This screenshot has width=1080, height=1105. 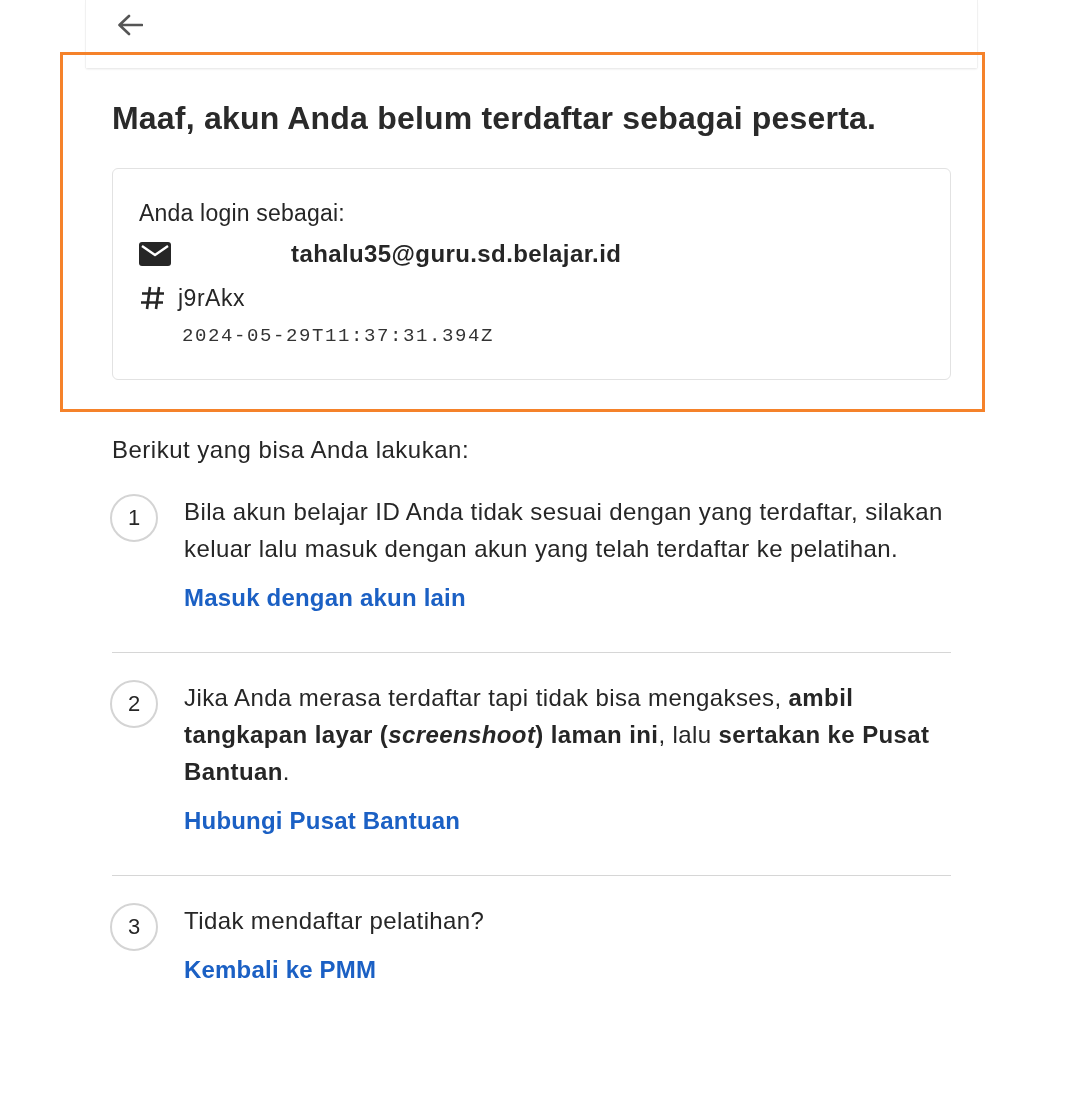 I want to click on step-number: 1, so click(x=134, y=518).